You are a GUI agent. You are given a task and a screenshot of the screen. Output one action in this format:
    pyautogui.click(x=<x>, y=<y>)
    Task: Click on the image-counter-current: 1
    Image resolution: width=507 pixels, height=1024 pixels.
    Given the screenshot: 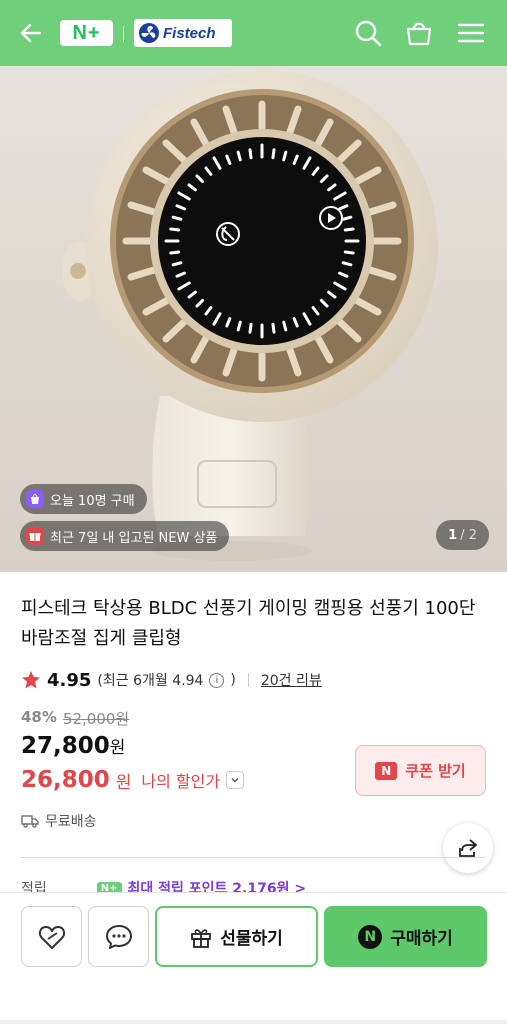 What is the action you would take?
    pyautogui.click(x=453, y=535)
    